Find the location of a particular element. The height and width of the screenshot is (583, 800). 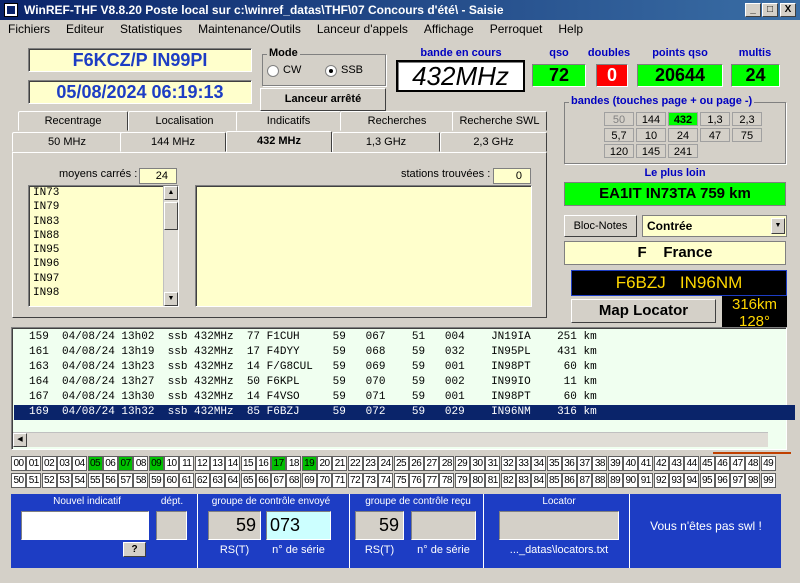

serial-cell-50: 50 is located at coordinates (18, 480).